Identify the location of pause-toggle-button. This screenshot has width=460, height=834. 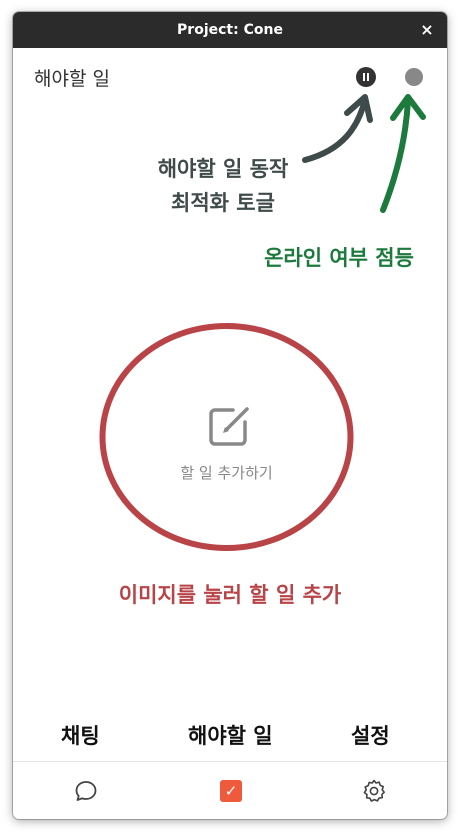
(366, 77).